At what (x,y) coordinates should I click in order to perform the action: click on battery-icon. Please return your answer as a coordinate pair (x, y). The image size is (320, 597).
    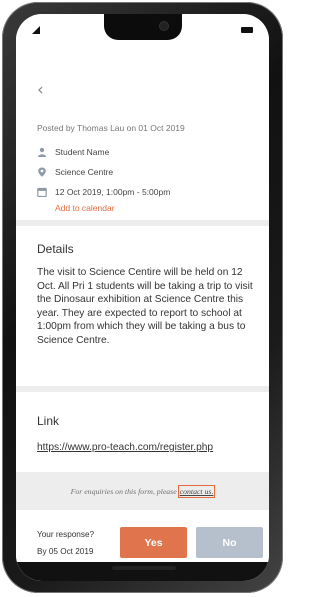
    Looking at the image, I should click on (247, 30).